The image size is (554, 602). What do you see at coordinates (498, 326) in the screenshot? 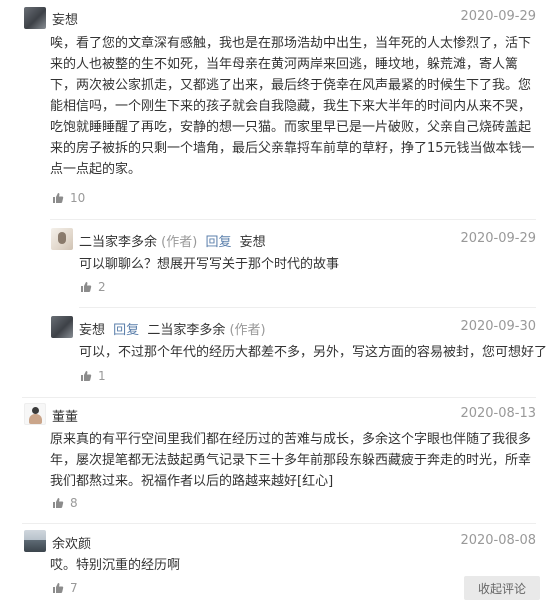
I see `reply-date: 2020-09-30` at bounding box center [498, 326].